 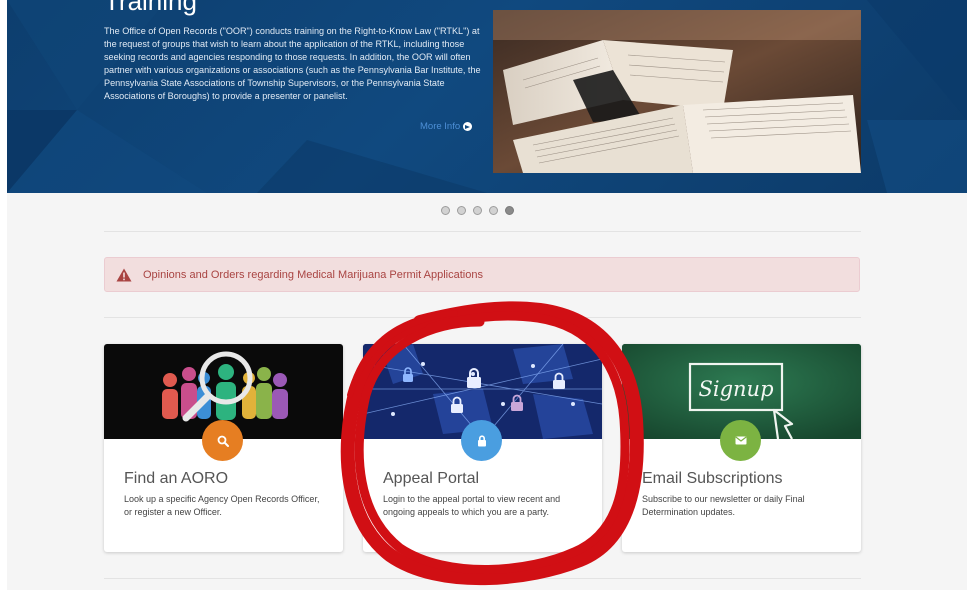 I want to click on card-title: Appeal Portal, so click(x=431, y=478).